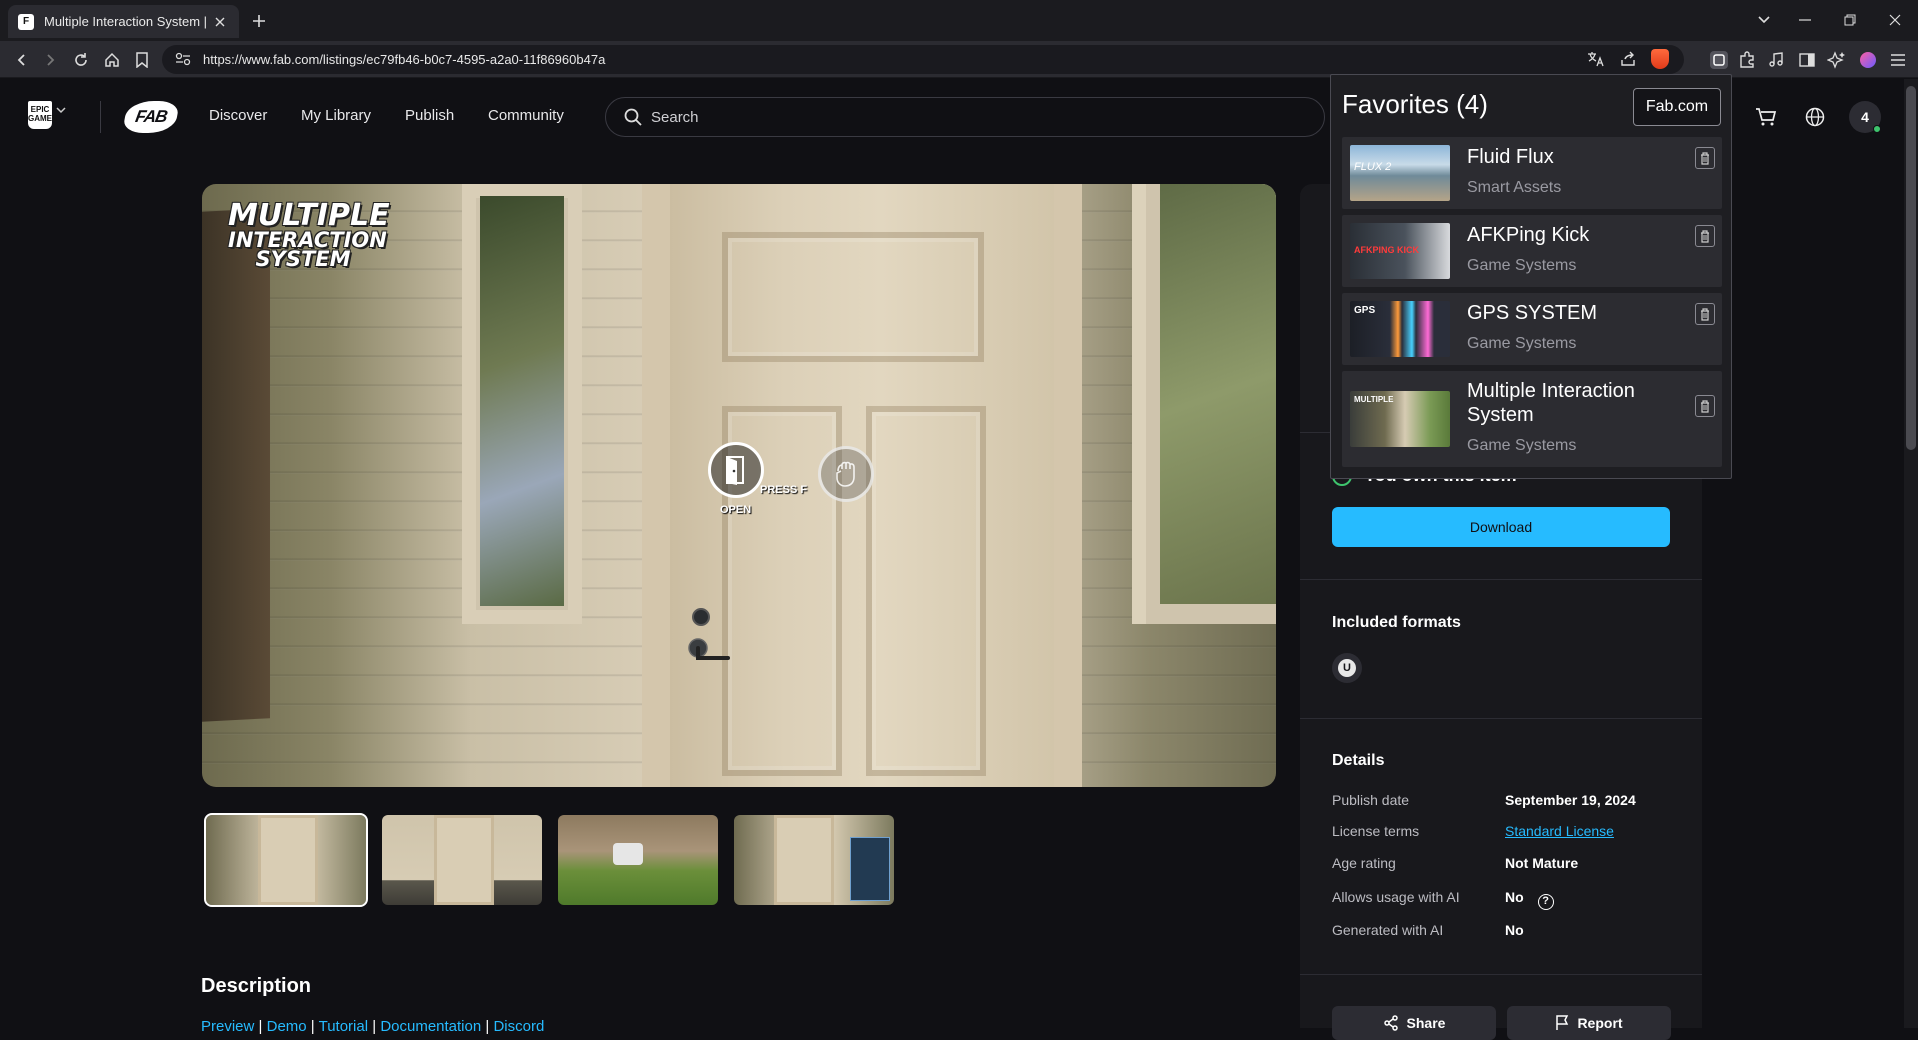 The image size is (1918, 1040). What do you see at coordinates (151, 117) in the screenshot?
I see `fab-logo: FAB` at bounding box center [151, 117].